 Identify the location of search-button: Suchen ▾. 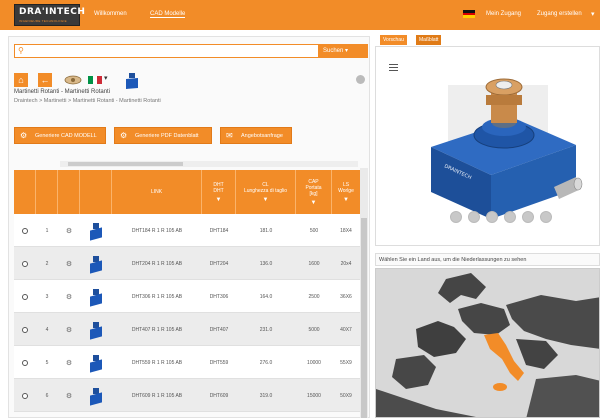
(343, 51).